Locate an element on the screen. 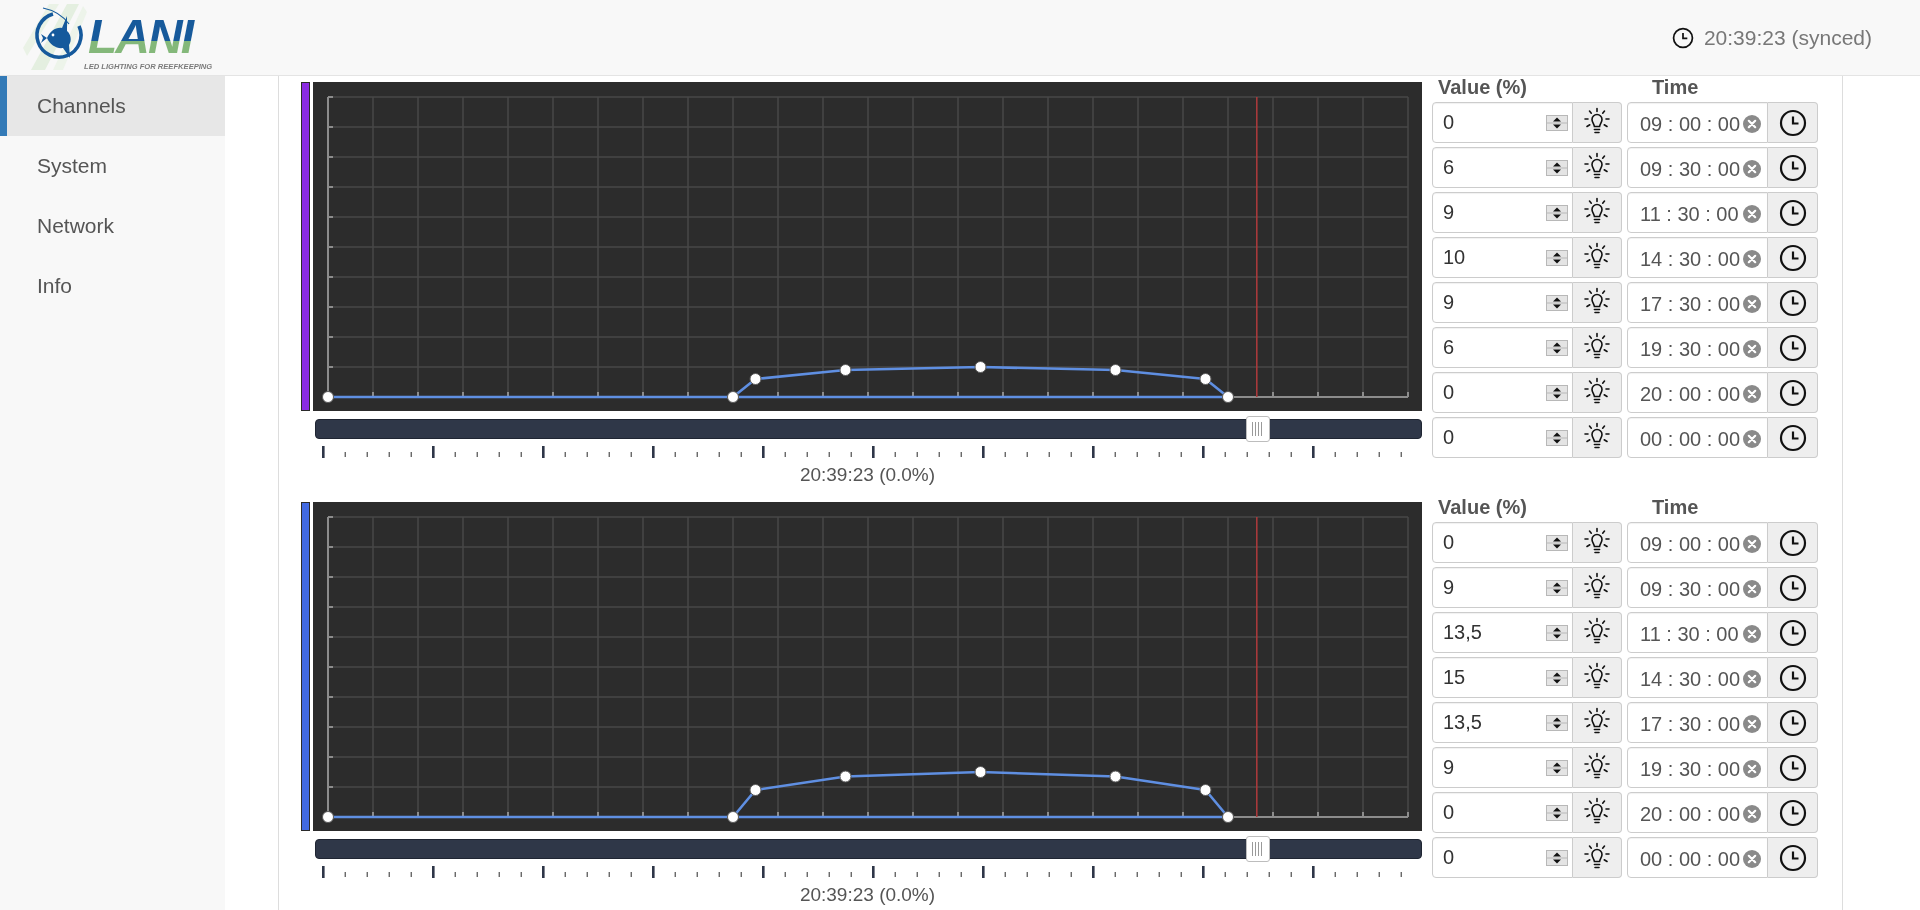 This screenshot has height=910, width=1920. sidebar-item: Channels is located at coordinates (112, 106).